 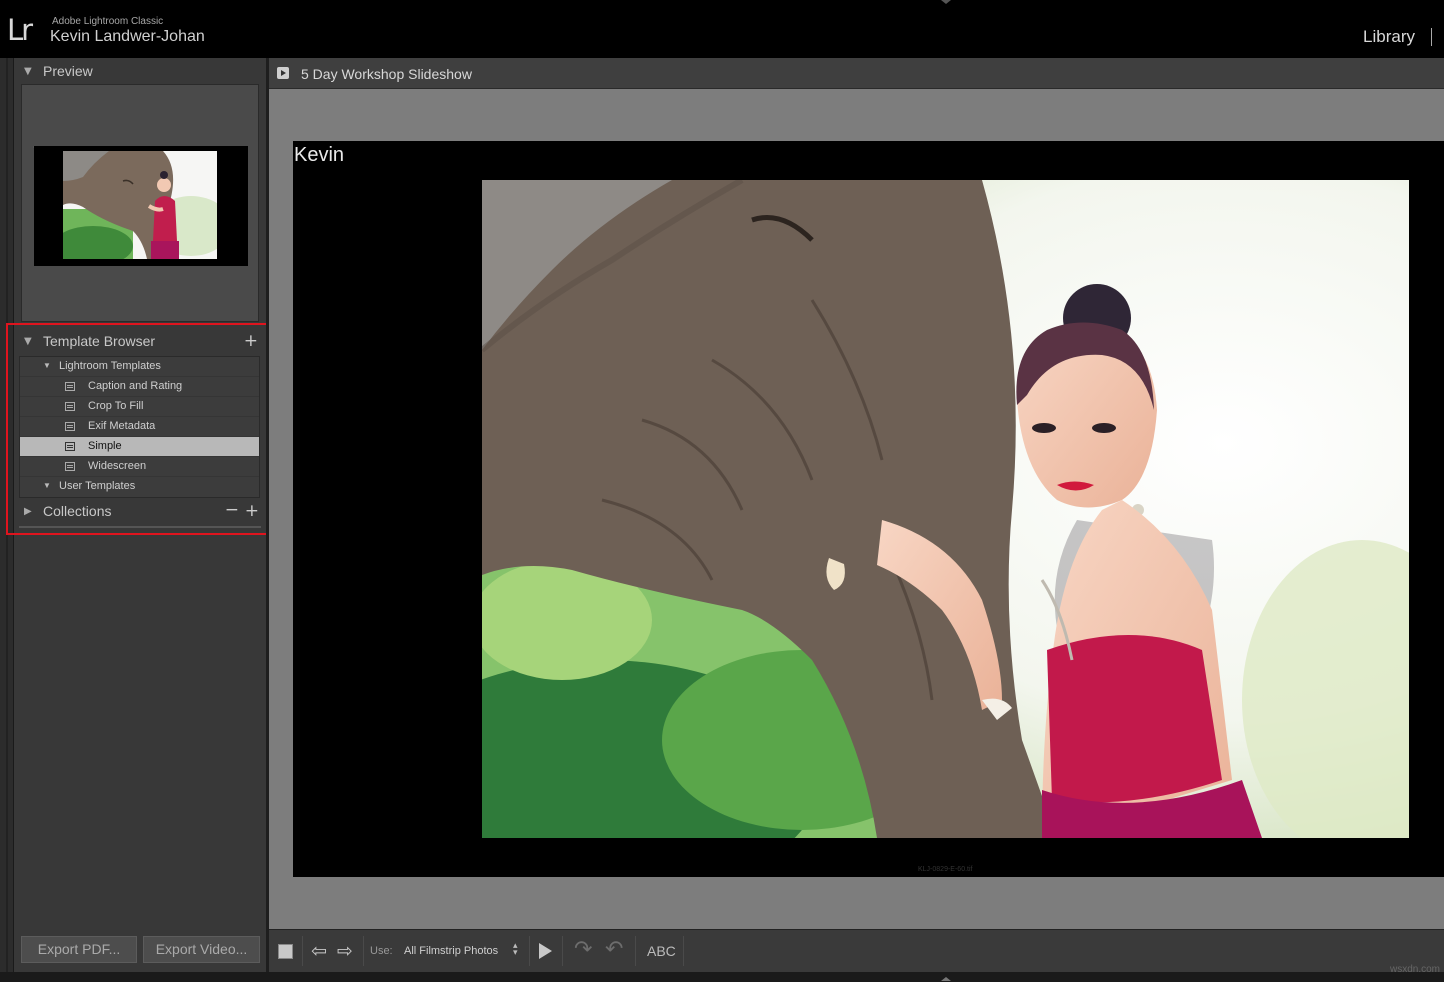 I want to click on add-collection-icon: +, so click(x=252, y=511).